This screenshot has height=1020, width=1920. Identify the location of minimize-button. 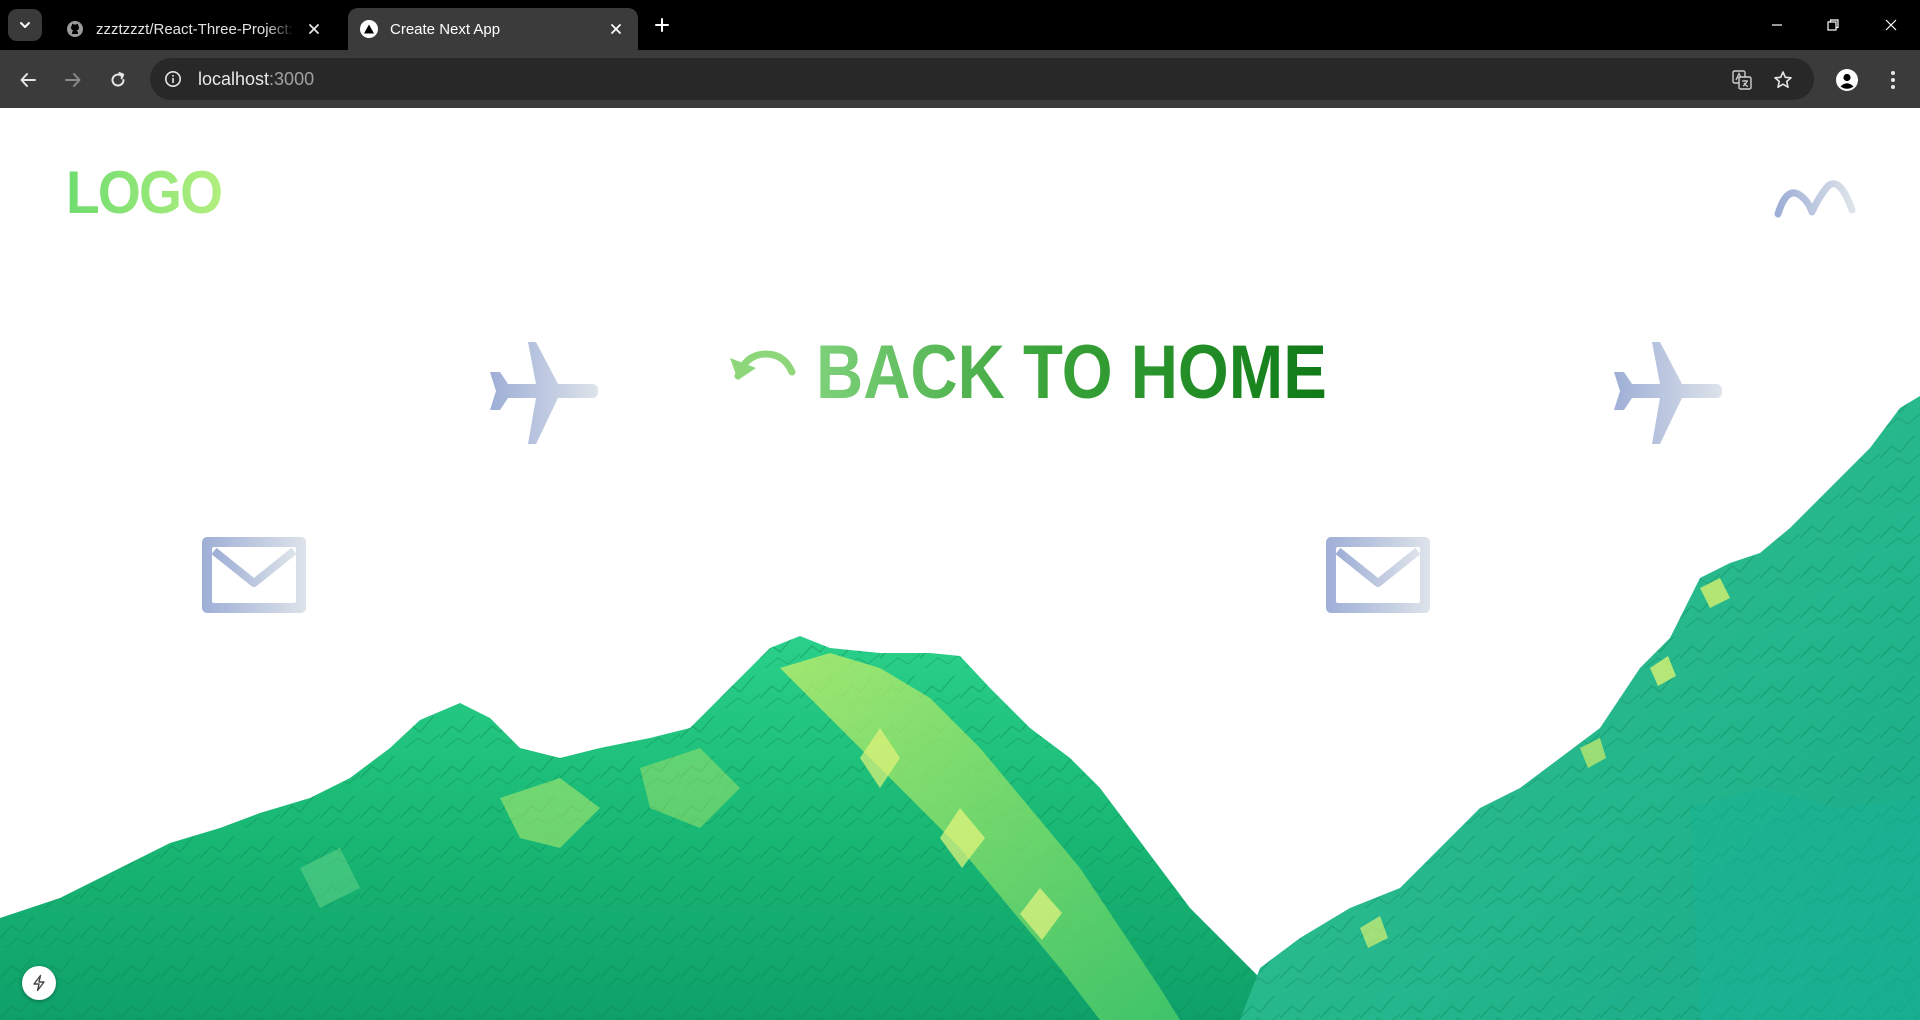
(1777, 25).